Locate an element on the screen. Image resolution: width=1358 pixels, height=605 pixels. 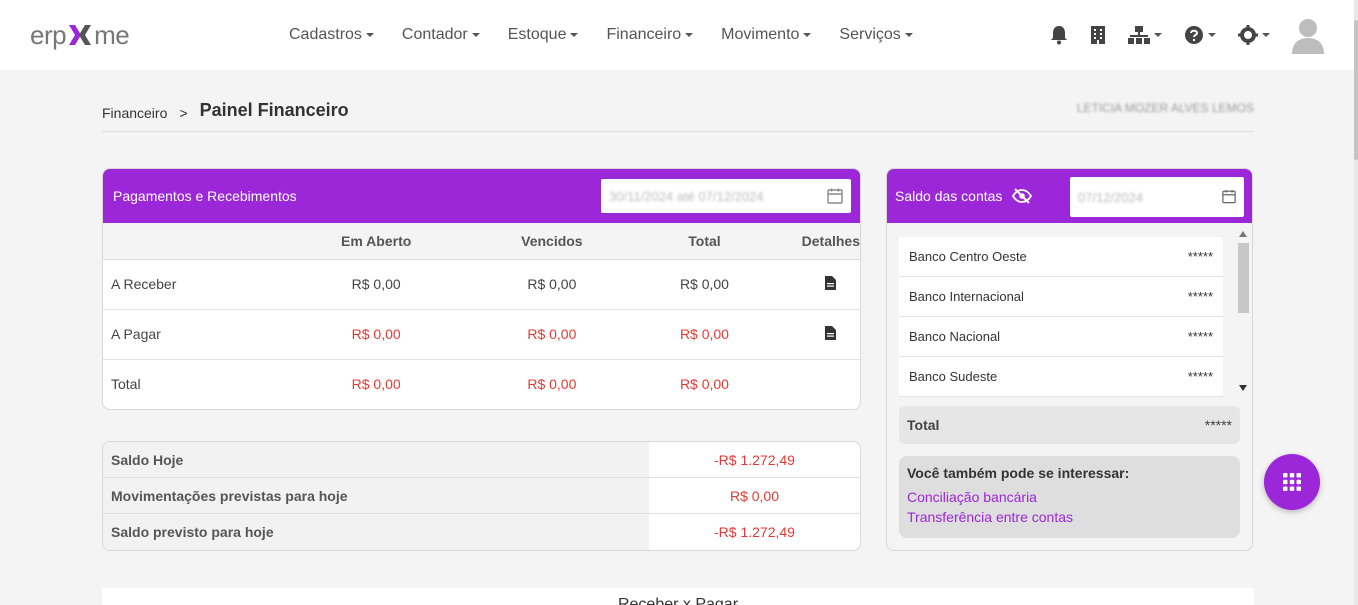
account-name: Banco Nacional is located at coordinates (955, 336).